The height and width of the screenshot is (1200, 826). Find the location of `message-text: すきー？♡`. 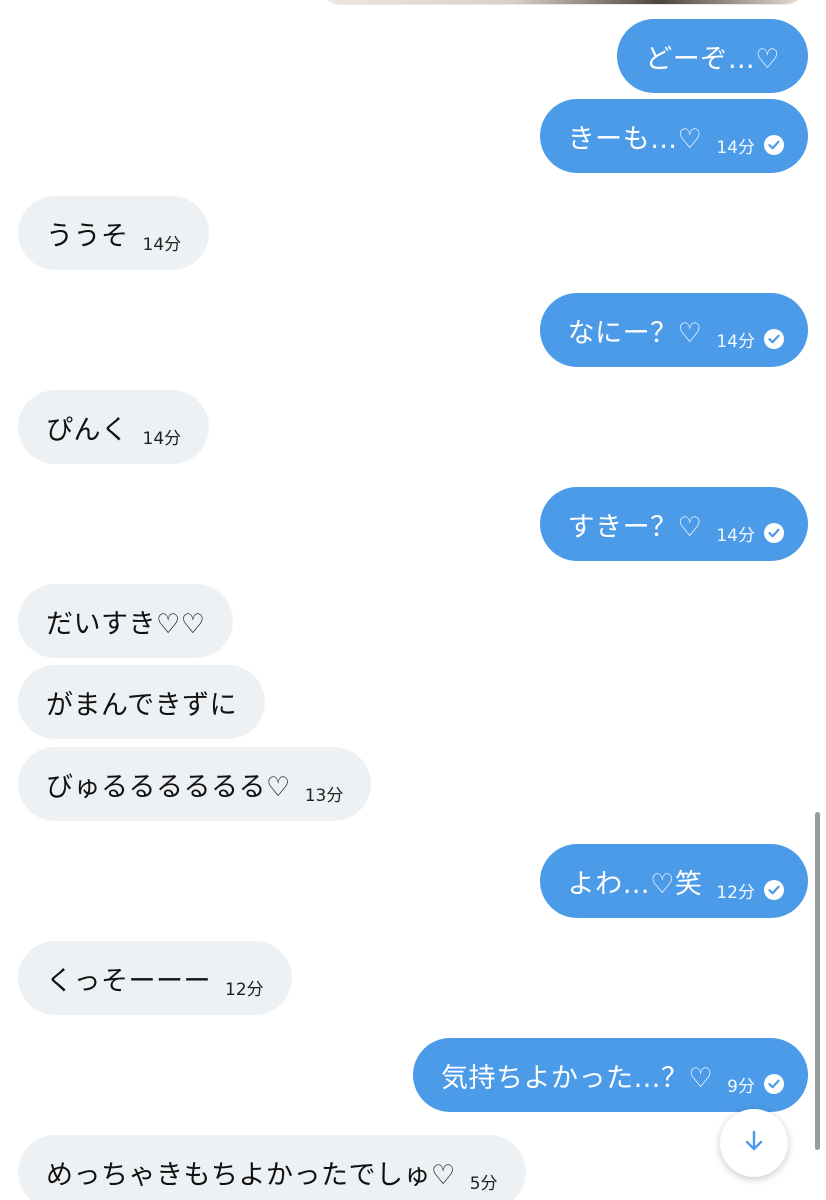

message-text: すきー？♡ is located at coordinates (635, 527).